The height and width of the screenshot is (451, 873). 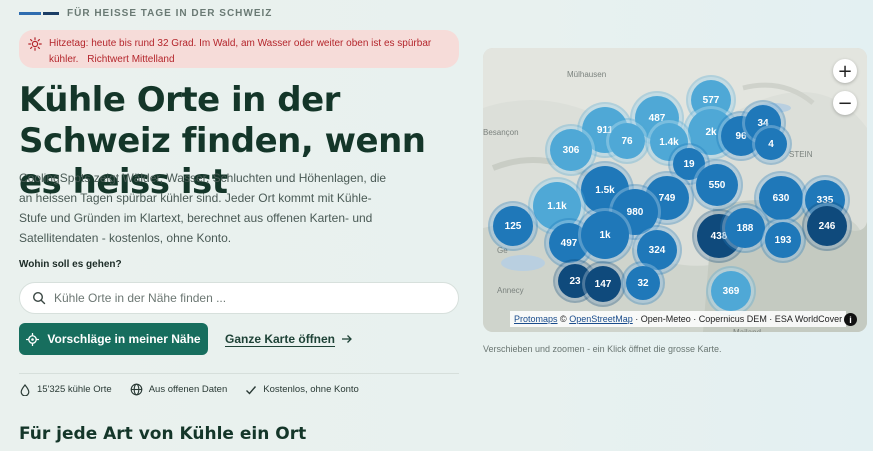 I want to click on protomaps-link: Protomaps, so click(x=536, y=319).